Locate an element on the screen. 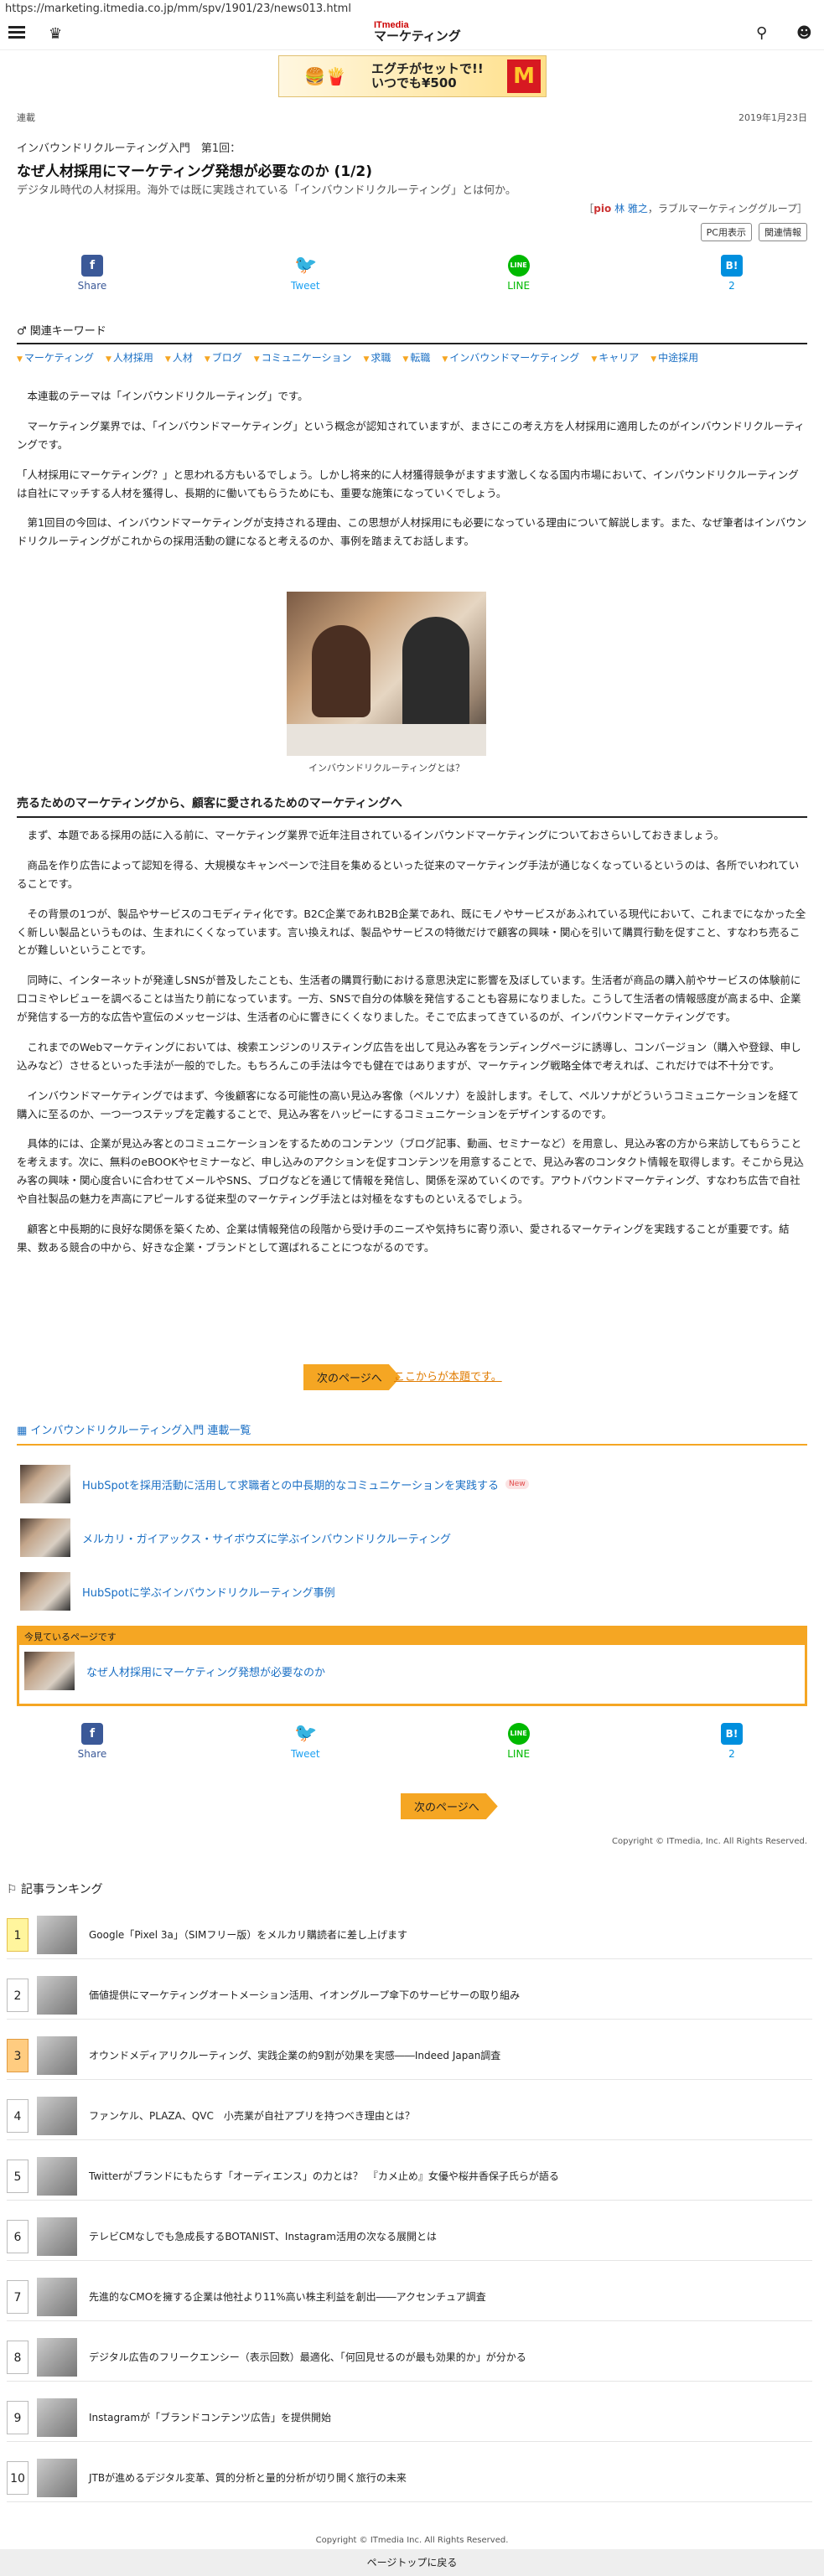  next-page-link: ここからが本題です。 is located at coordinates (448, 1376).